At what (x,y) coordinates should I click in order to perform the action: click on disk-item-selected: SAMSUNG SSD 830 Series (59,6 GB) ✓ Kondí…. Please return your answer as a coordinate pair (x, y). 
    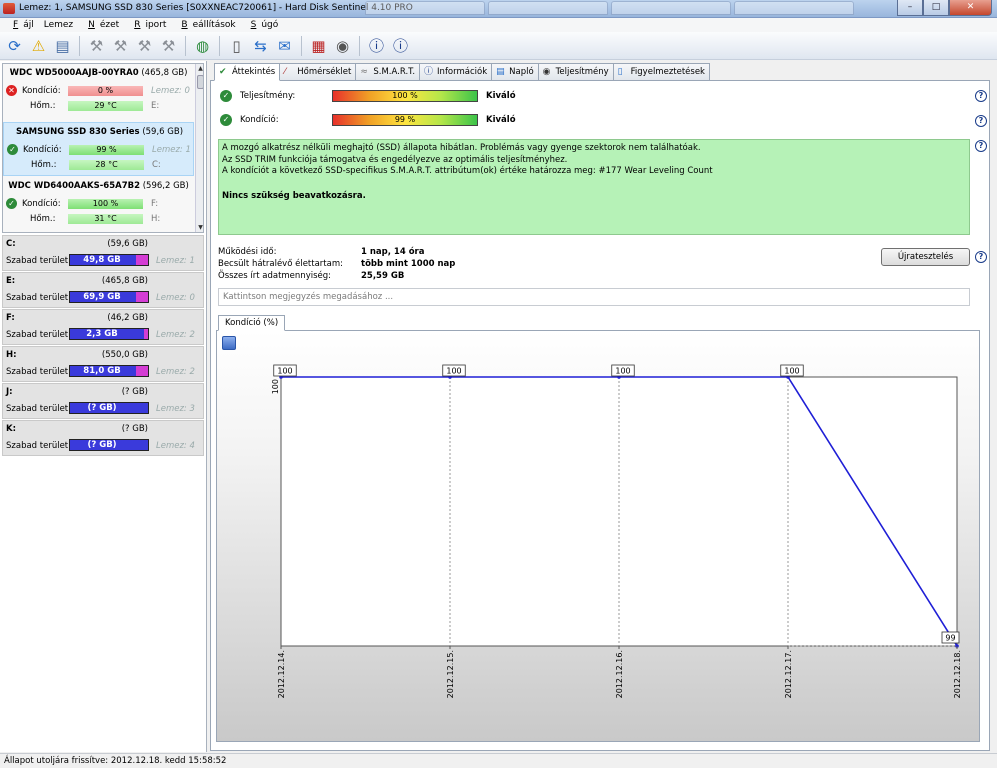
    Looking at the image, I should click on (98, 149).